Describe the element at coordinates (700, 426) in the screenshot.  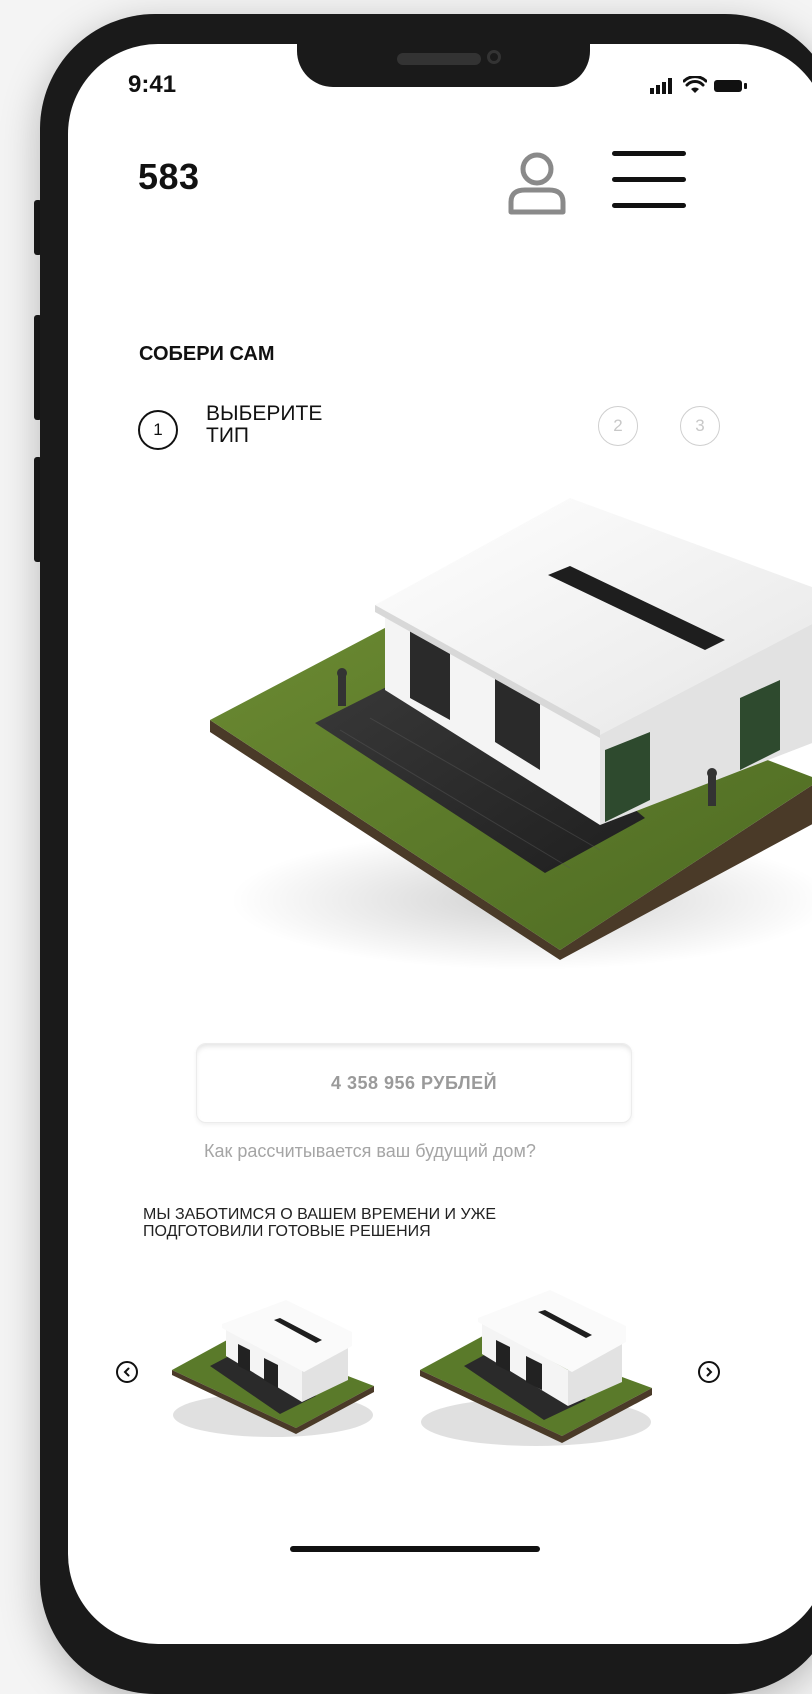
I see `step-3-indicator: 3` at that location.